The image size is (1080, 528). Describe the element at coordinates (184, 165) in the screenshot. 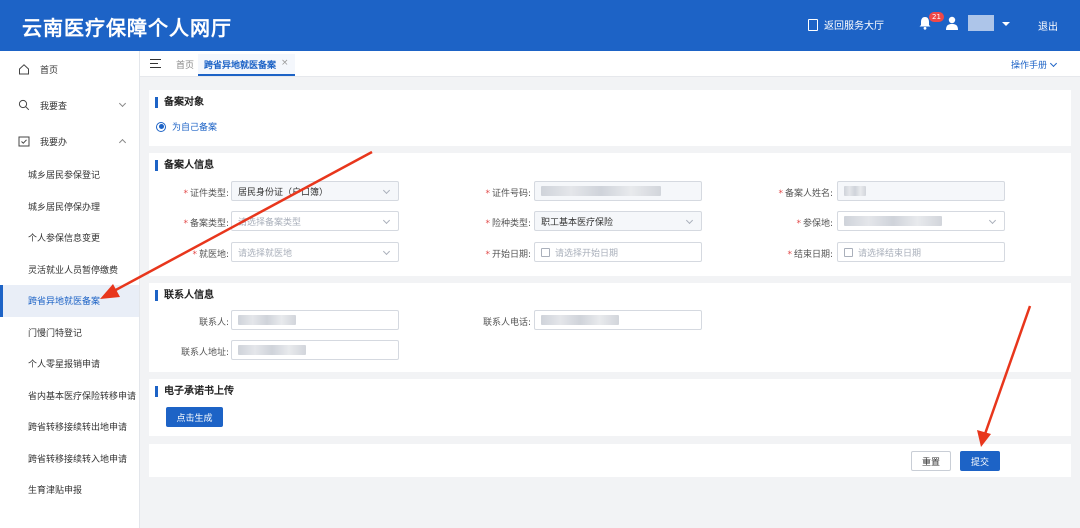

I see `section-title: 备案人信息` at that location.